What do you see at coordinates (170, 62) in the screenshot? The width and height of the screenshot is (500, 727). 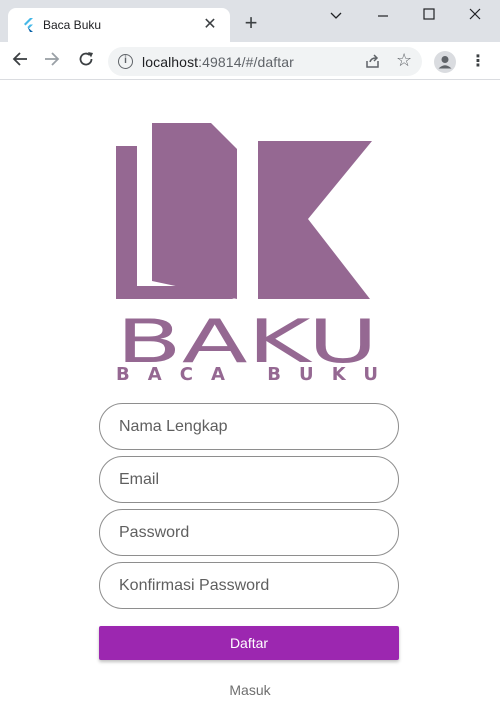 I see `url-host: localhost` at bounding box center [170, 62].